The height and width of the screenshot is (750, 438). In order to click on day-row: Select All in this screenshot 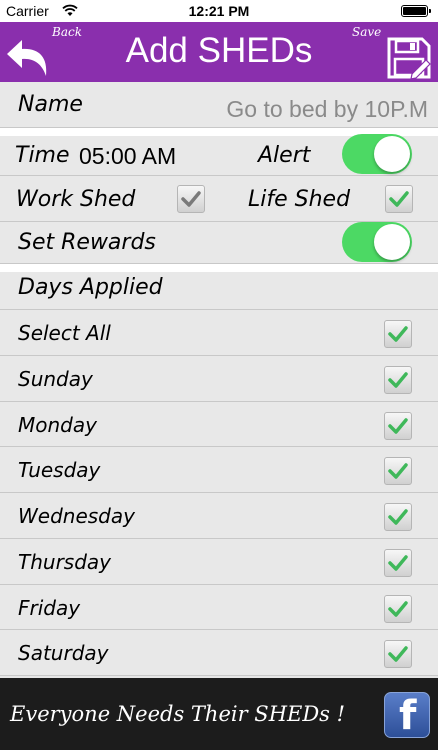, I will do `click(219, 333)`.